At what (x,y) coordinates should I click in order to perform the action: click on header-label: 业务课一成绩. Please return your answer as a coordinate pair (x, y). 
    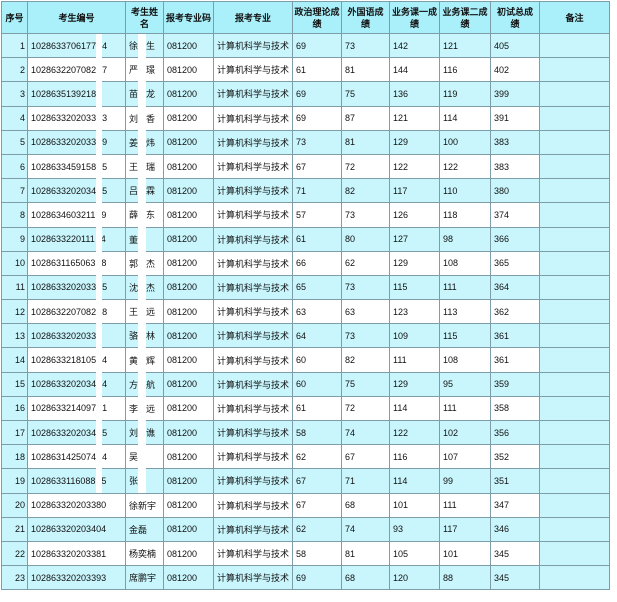
    Looking at the image, I should click on (414, 17).